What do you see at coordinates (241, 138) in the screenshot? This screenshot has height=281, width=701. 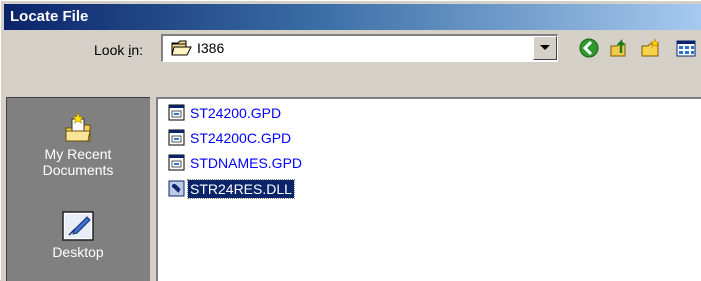 I see `file-name: ST24200C.GPD` at bounding box center [241, 138].